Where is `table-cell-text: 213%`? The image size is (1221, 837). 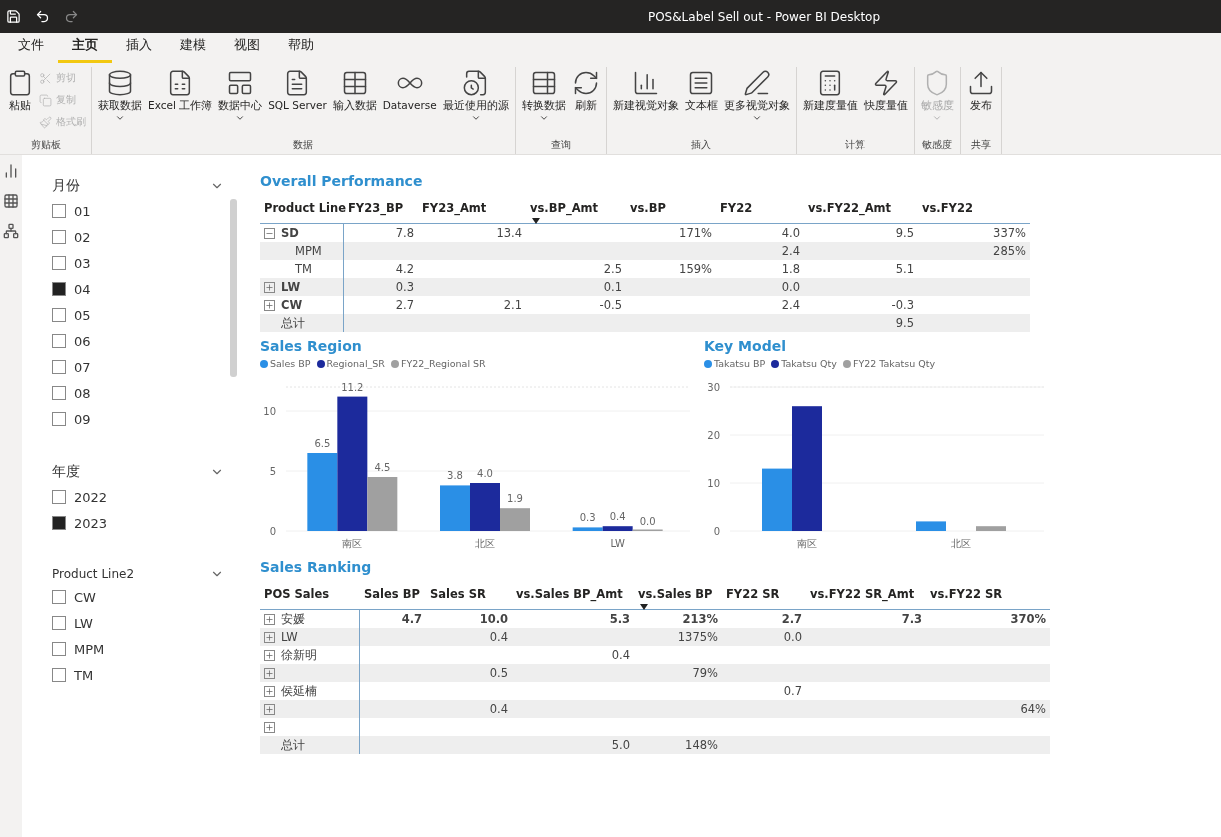
table-cell-text: 213% is located at coordinates (700, 619).